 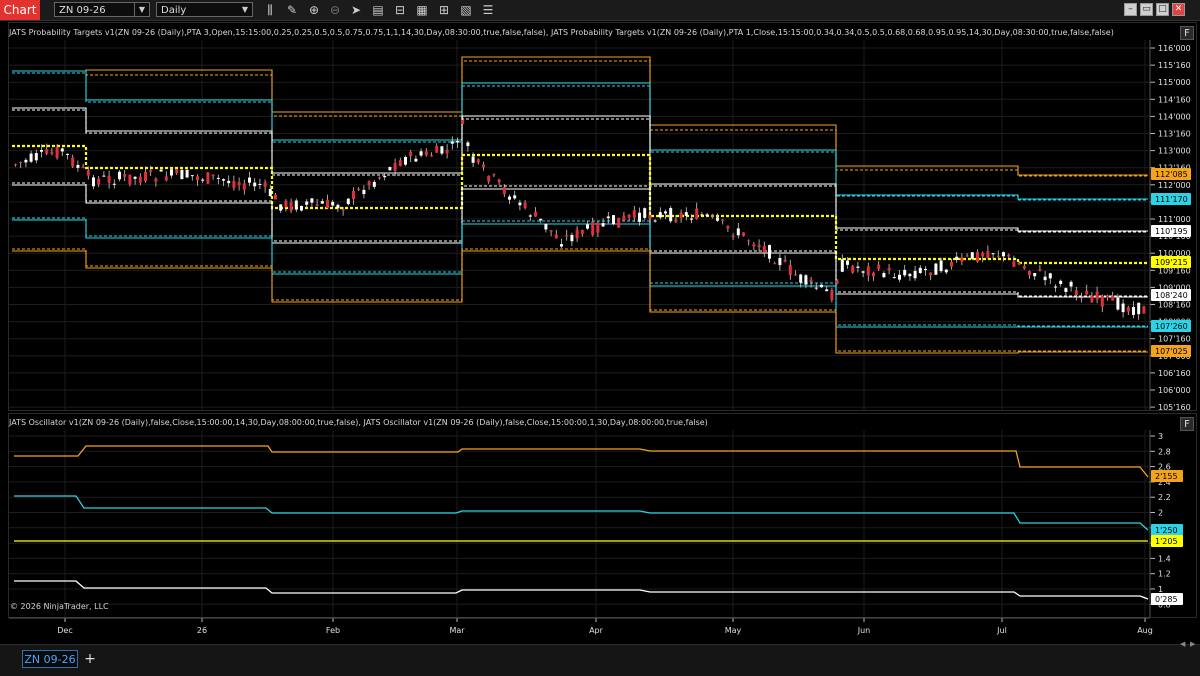 What do you see at coordinates (50, 659) in the screenshot?
I see `tab-zn-09-26: ZN 09-26` at bounding box center [50, 659].